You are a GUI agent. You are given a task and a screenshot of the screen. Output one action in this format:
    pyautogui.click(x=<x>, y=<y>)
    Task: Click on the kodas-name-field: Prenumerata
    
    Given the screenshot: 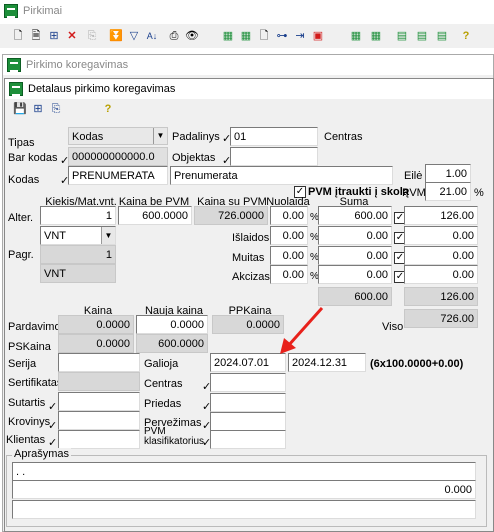 What is the action you would take?
    pyautogui.click(x=281, y=175)
    